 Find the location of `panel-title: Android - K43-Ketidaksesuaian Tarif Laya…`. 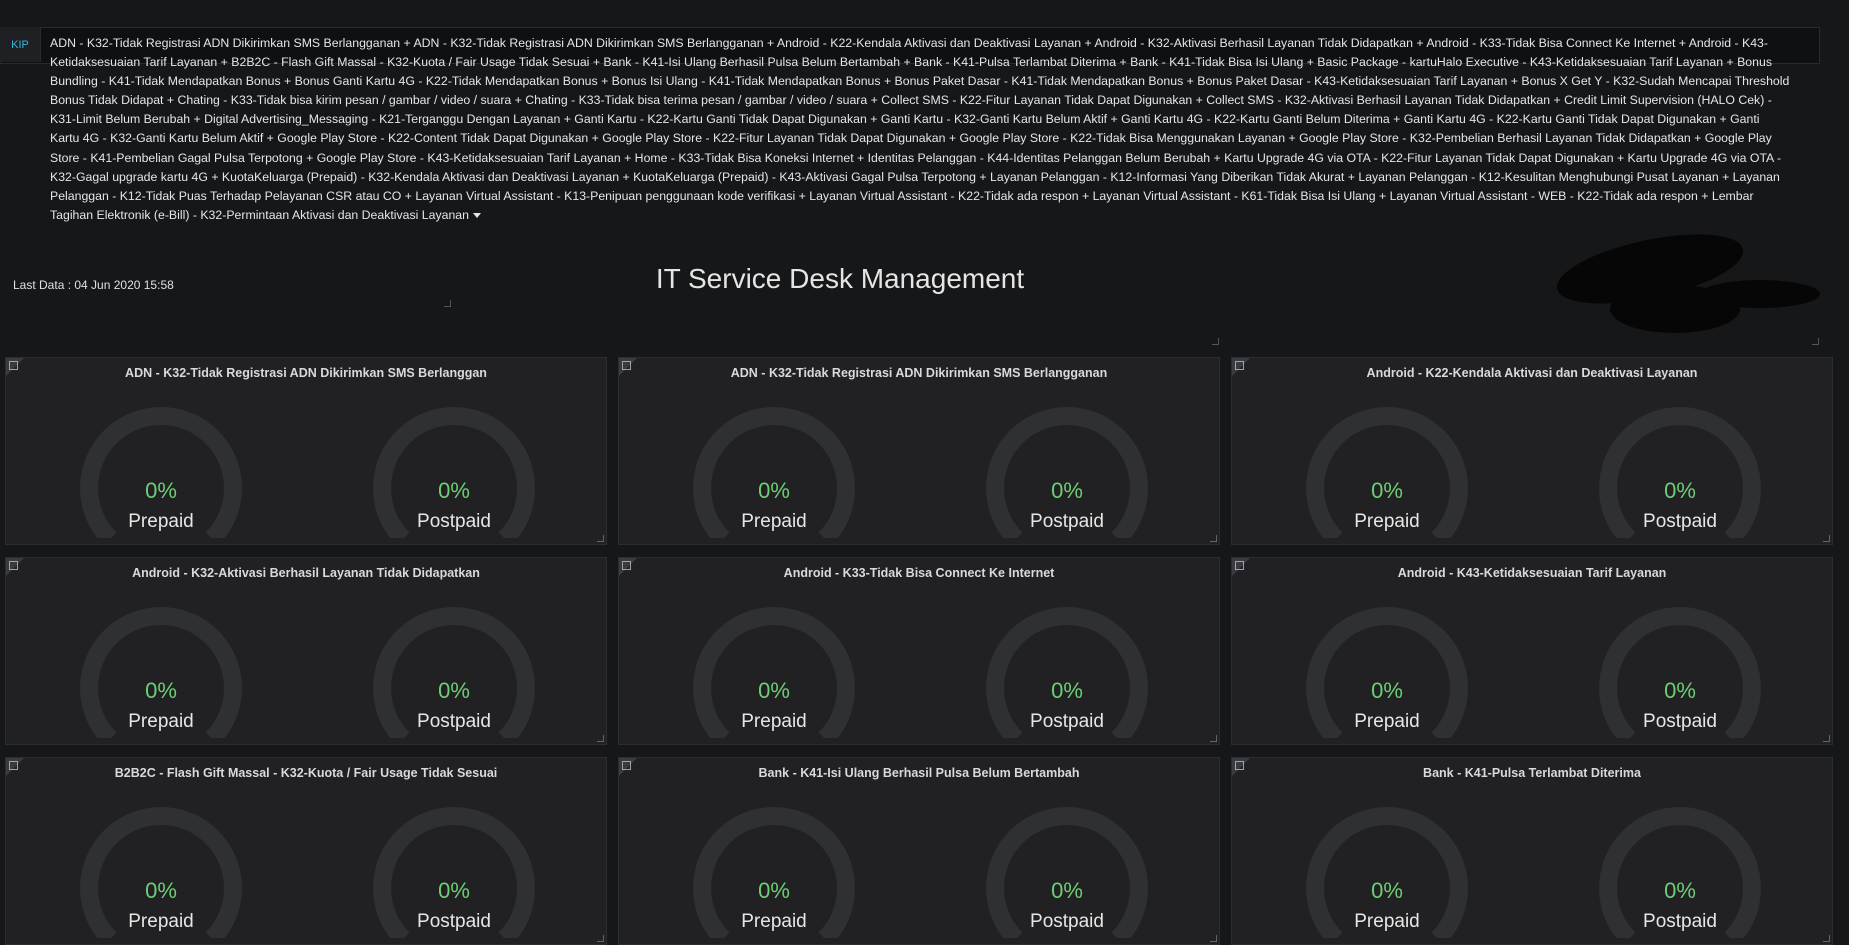

panel-title: Android - K43-Ketidaksesuaian Tarif Laya… is located at coordinates (1532, 573).